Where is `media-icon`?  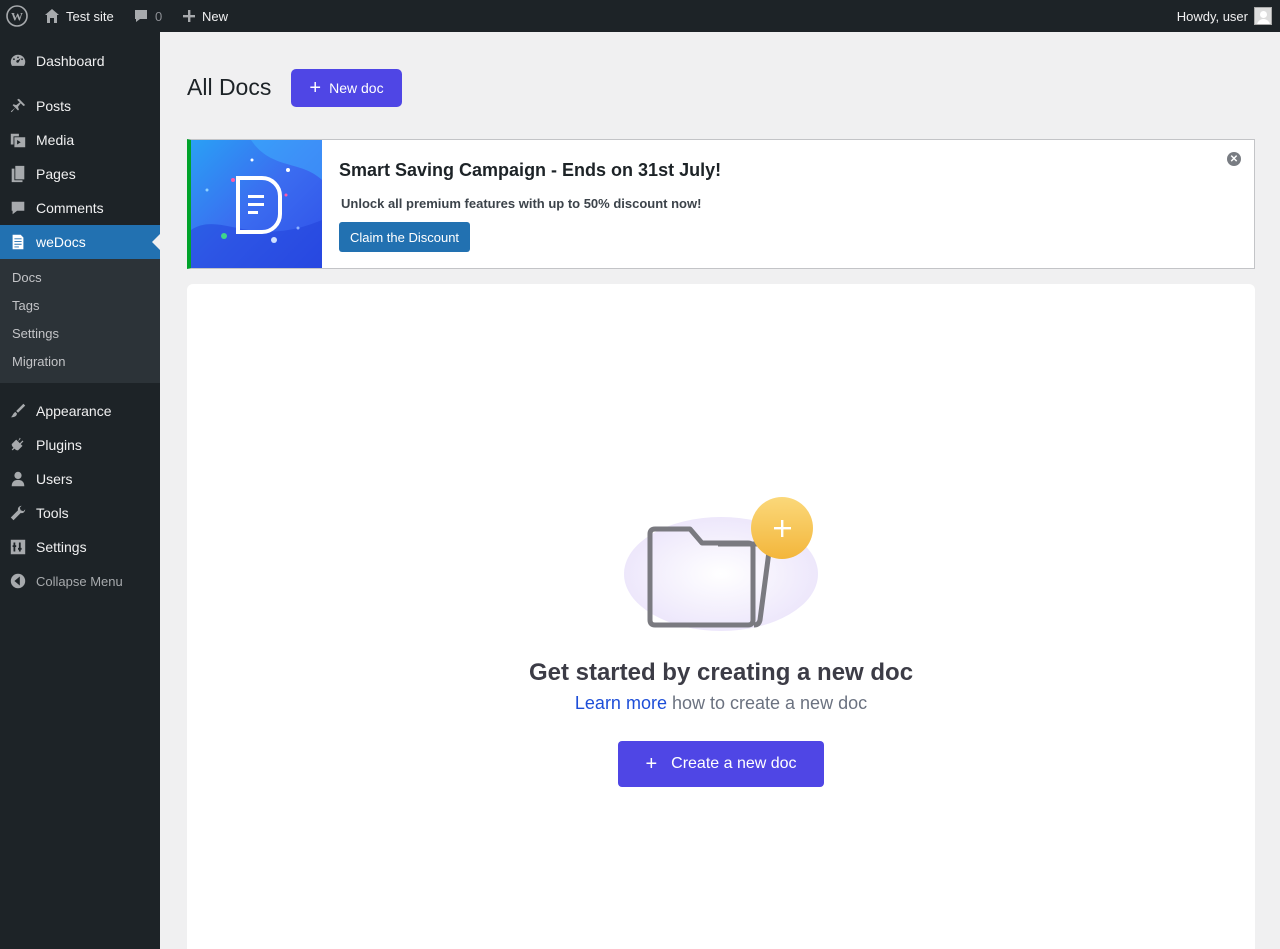
media-icon is located at coordinates (18, 140).